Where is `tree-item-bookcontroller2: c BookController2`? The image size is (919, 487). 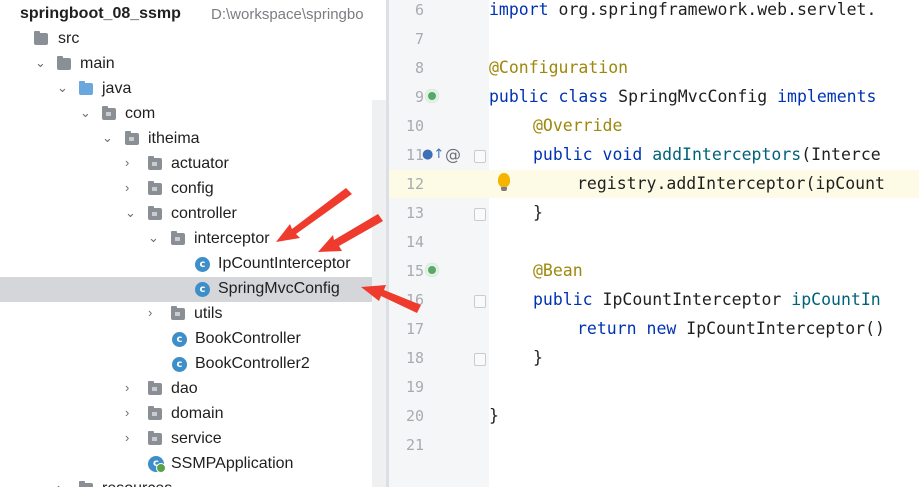
tree-item-bookcontroller2: c BookController2 is located at coordinates (186, 364).